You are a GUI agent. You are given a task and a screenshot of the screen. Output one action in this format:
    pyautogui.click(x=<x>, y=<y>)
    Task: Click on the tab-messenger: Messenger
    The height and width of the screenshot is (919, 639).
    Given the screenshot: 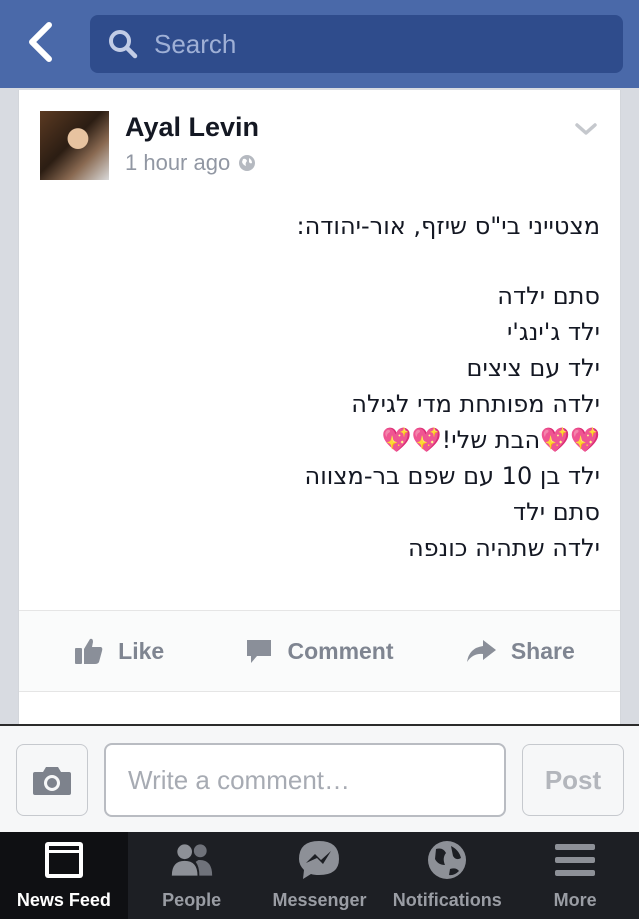 What is the action you would take?
    pyautogui.click(x=320, y=875)
    